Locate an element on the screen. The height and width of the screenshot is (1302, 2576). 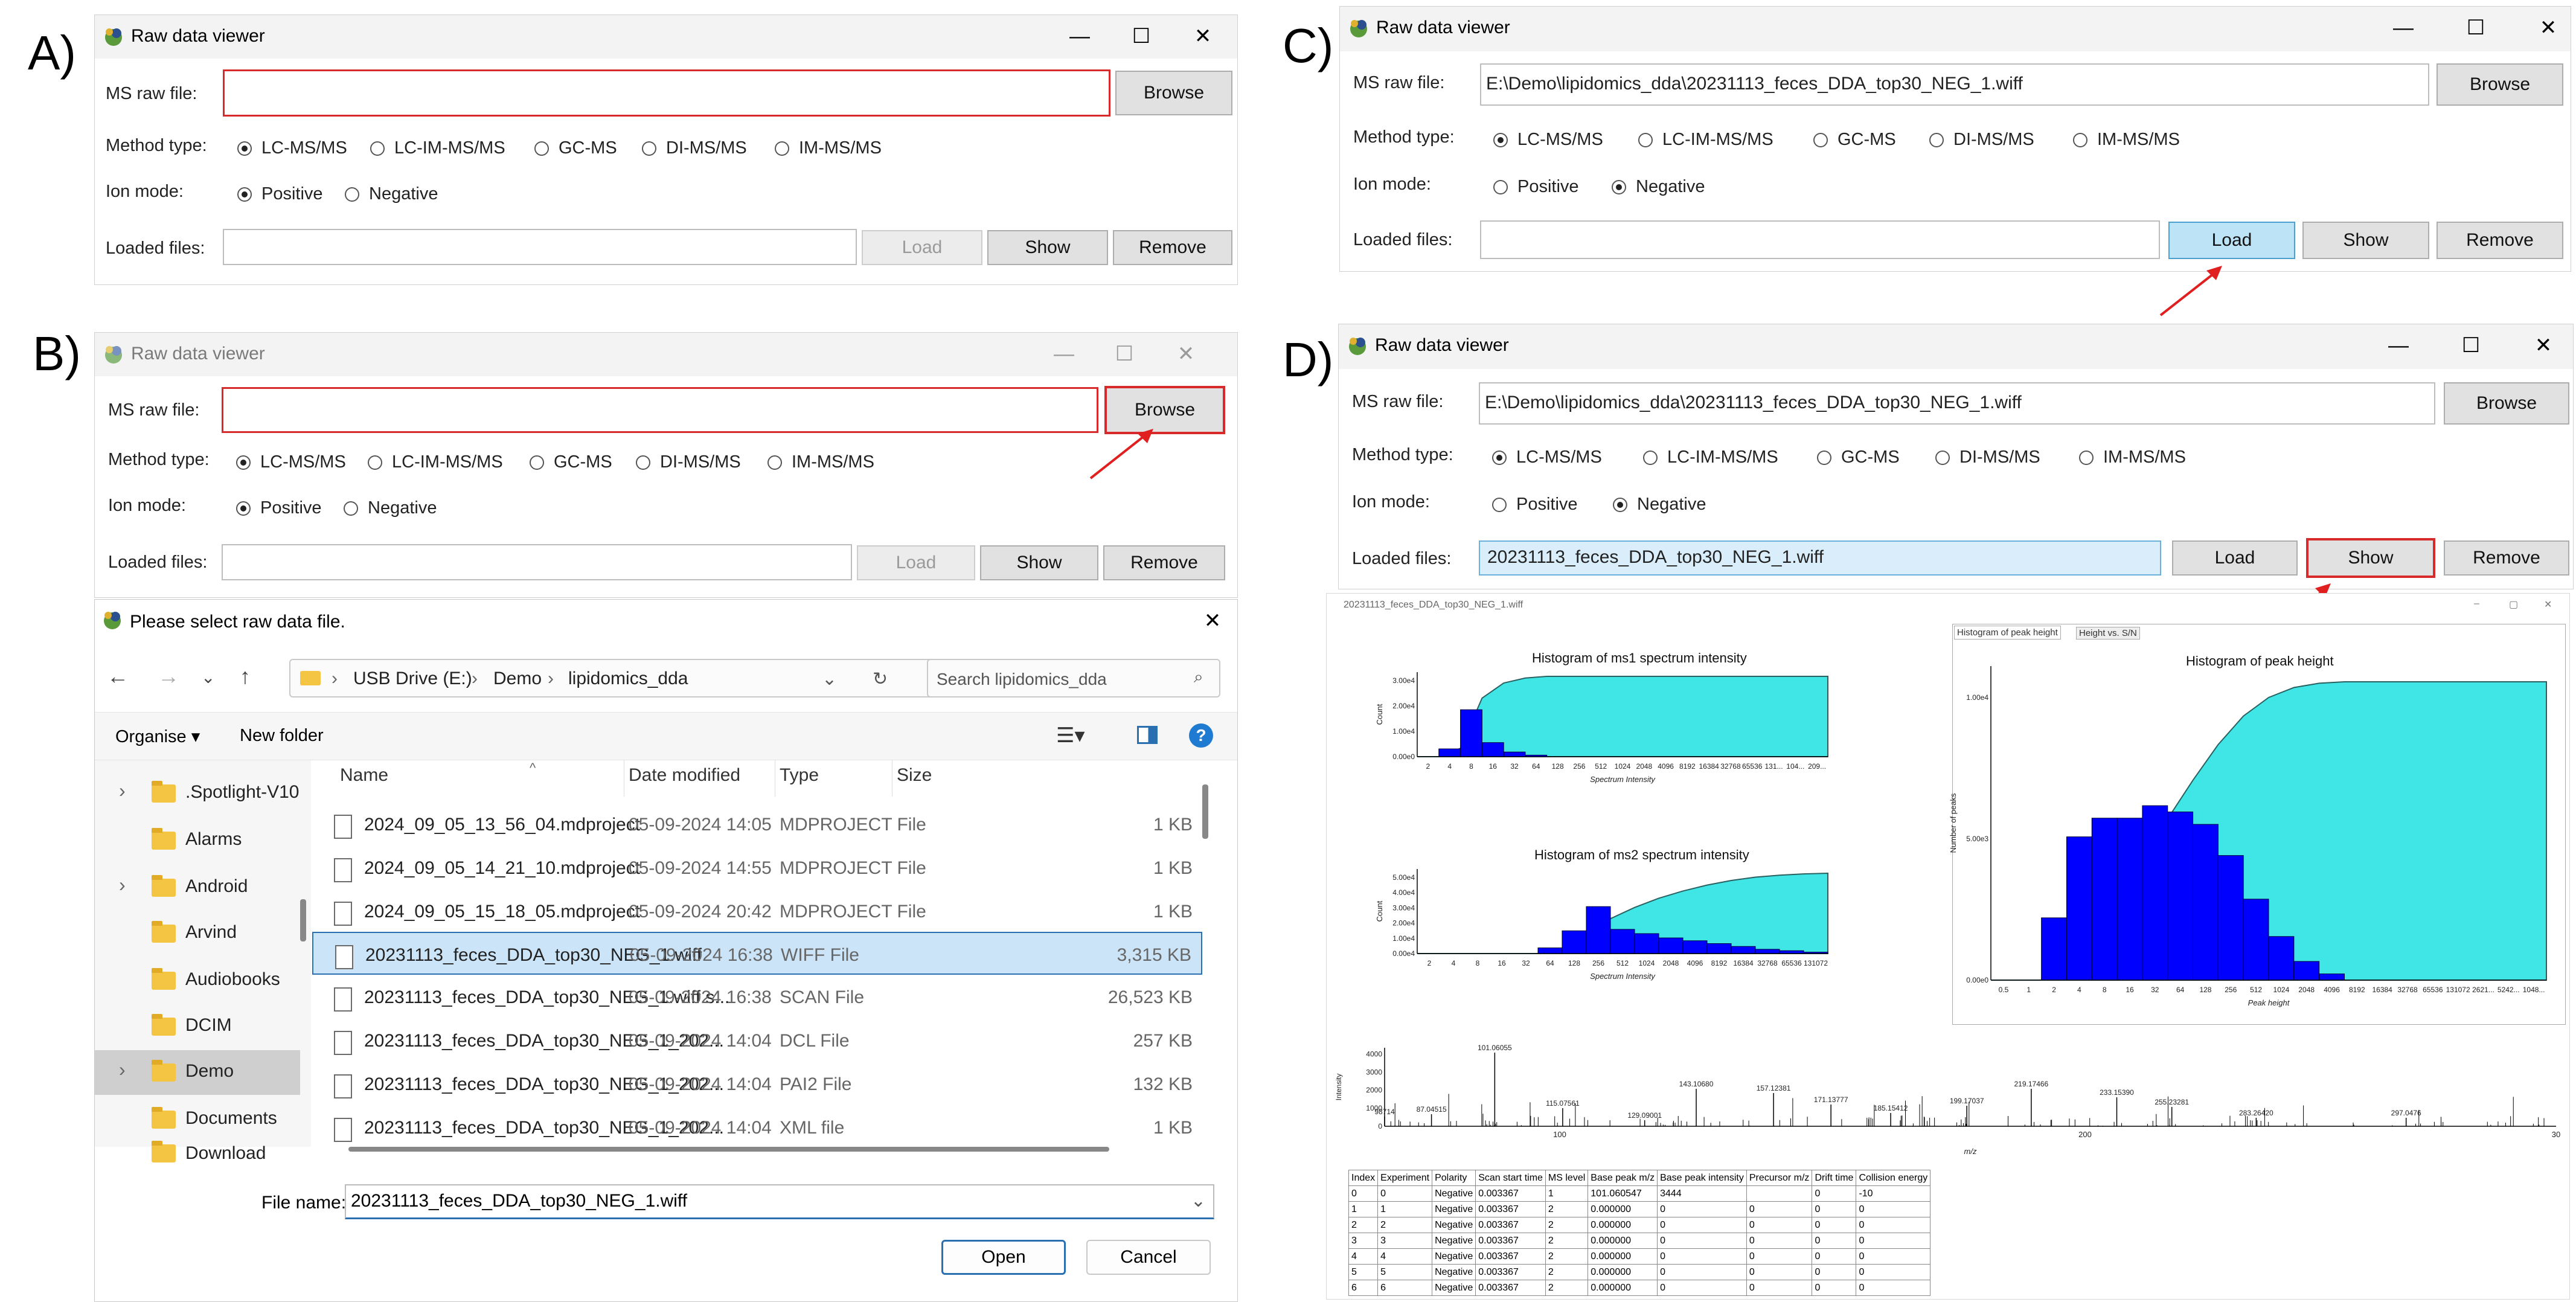
nav-item-arvind: Arvind is located at coordinates (197, 934).